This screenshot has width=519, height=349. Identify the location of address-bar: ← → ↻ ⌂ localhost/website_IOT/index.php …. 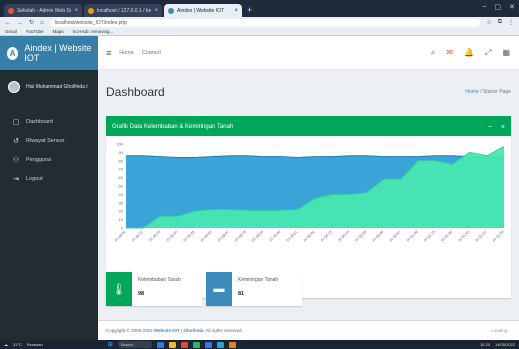
(259, 22).